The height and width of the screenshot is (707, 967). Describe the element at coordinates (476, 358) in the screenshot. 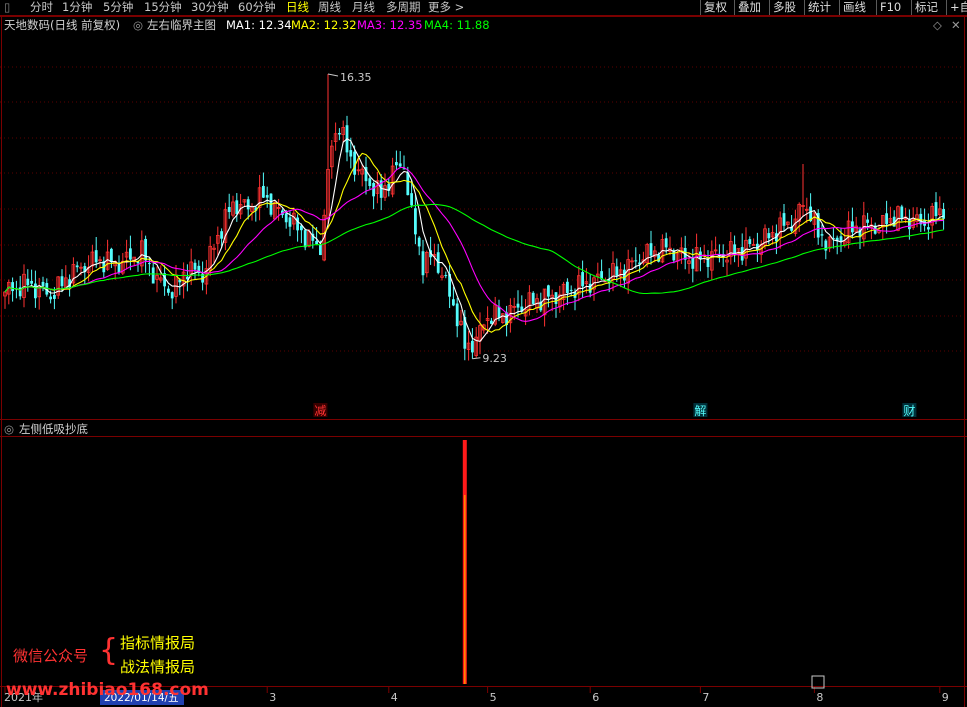

I see `low-pointer` at that location.